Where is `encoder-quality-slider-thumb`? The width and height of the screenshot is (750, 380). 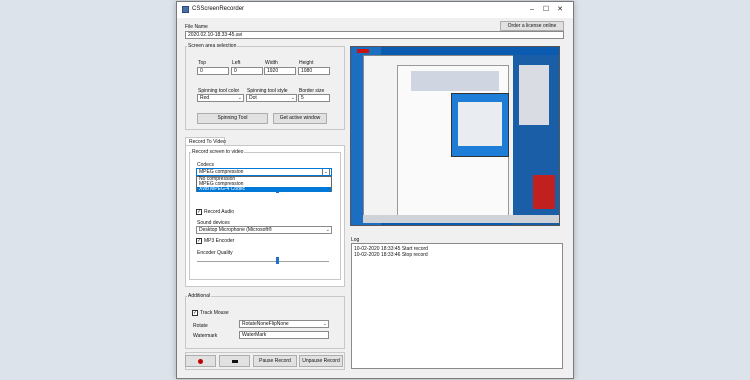 encoder-quality-slider-thumb is located at coordinates (278, 260).